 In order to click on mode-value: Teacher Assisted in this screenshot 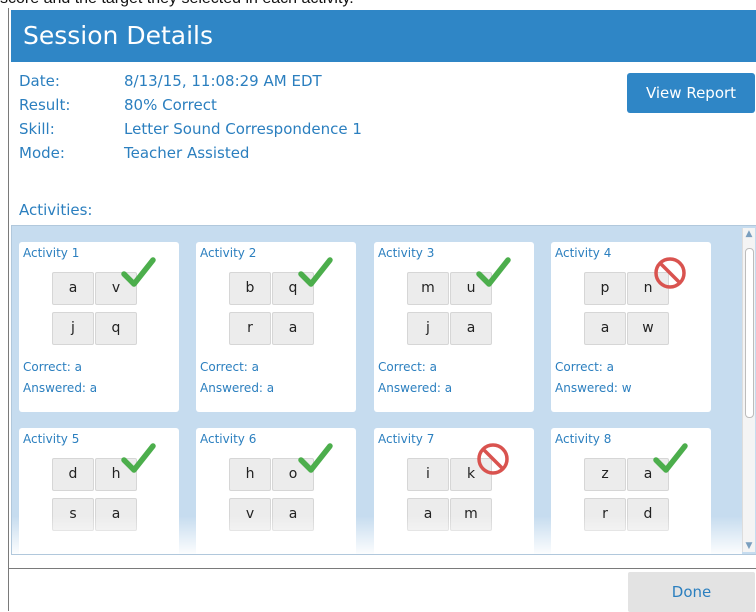, I will do `click(187, 153)`.